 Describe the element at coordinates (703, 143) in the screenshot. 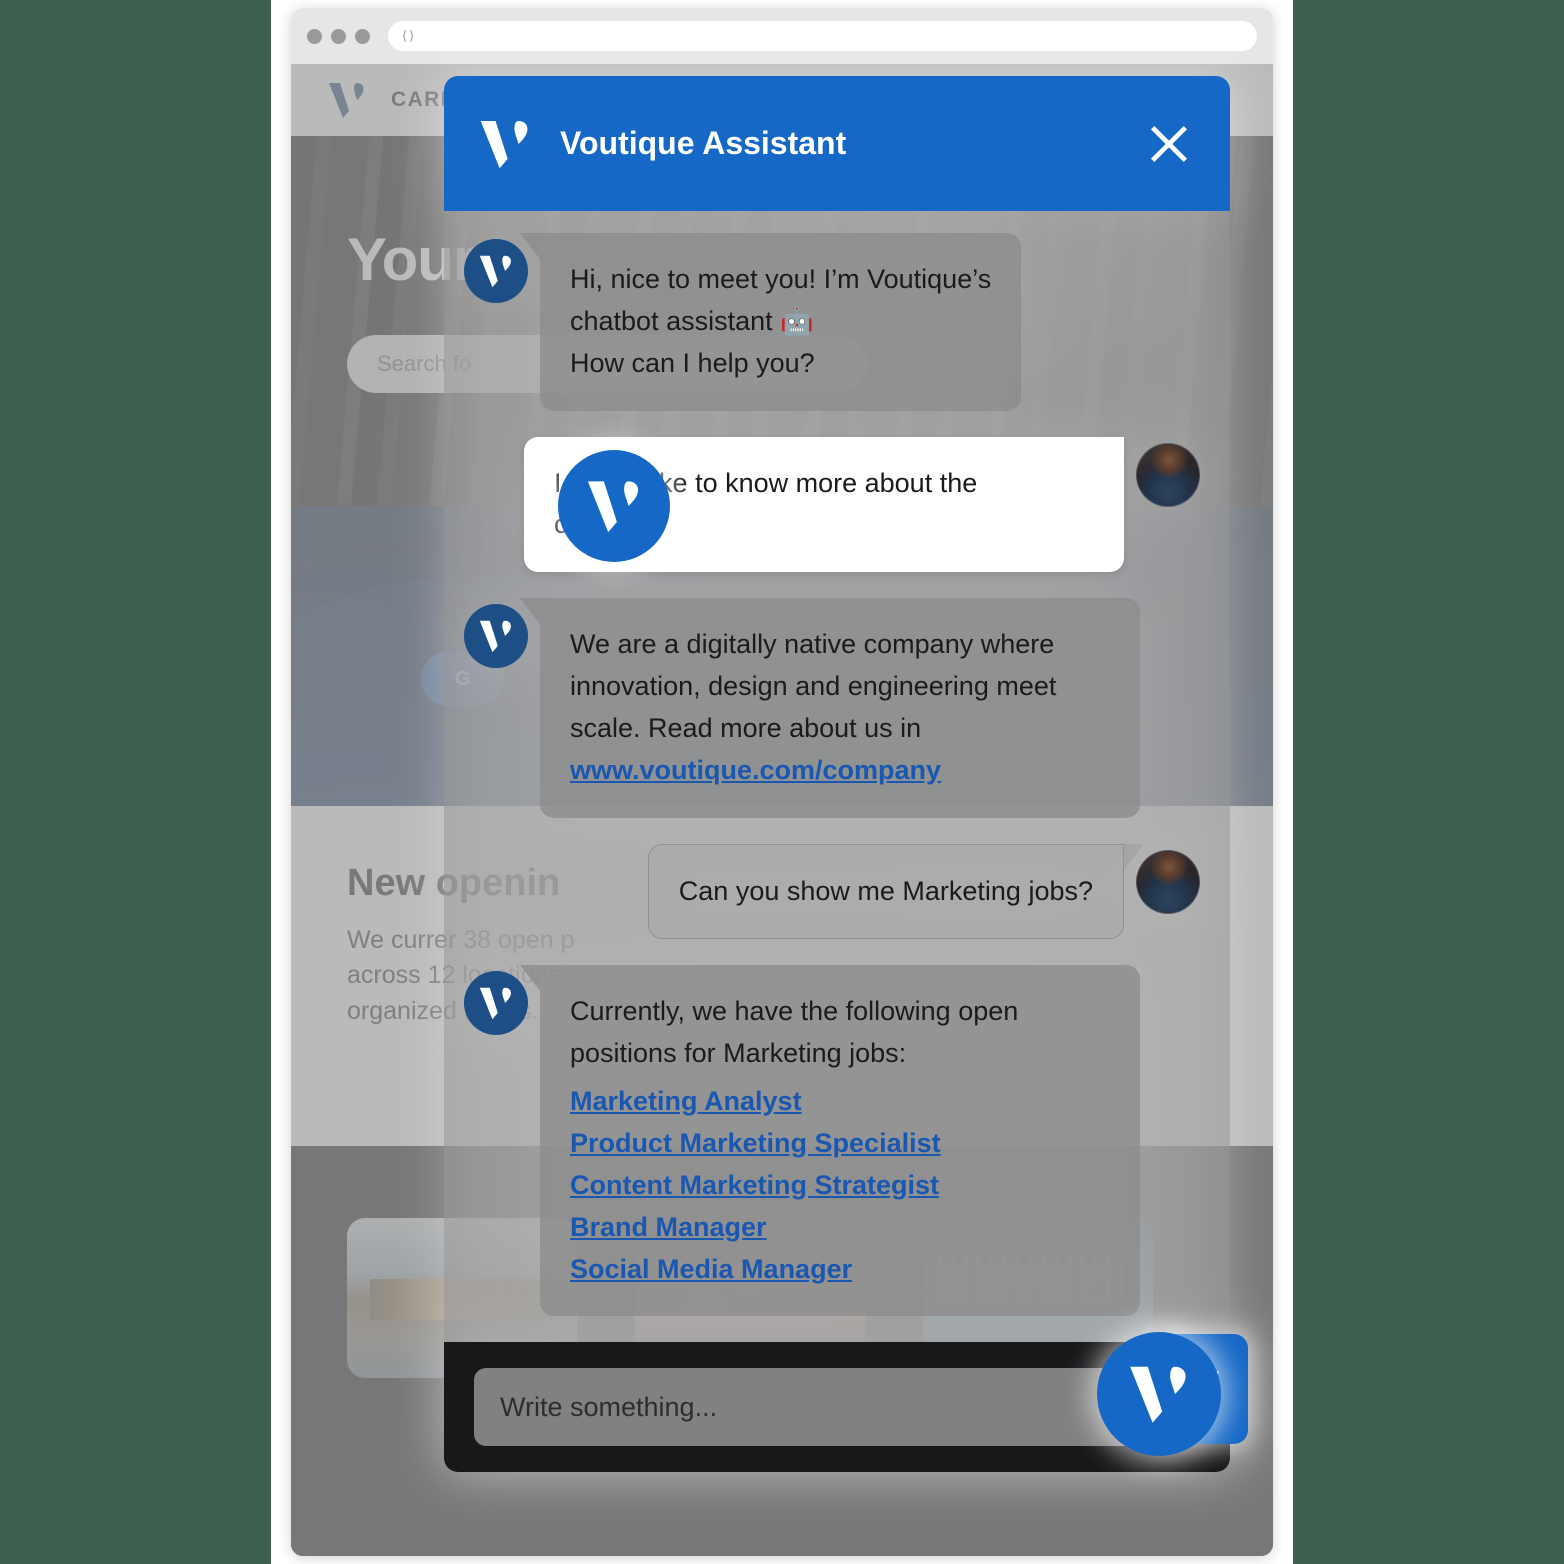

I see `chat-title: Voutique Assistant` at that location.